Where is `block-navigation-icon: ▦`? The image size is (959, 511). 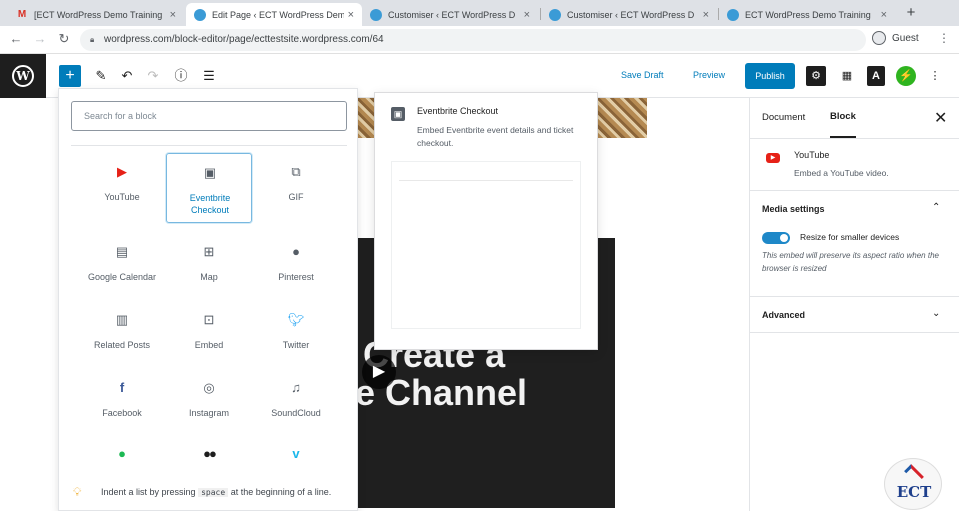 block-navigation-icon: ▦ is located at coordinates (847, 76).